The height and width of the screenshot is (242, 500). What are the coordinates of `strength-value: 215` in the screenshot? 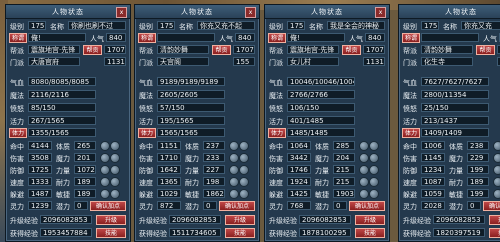 It's located at (344, 169).